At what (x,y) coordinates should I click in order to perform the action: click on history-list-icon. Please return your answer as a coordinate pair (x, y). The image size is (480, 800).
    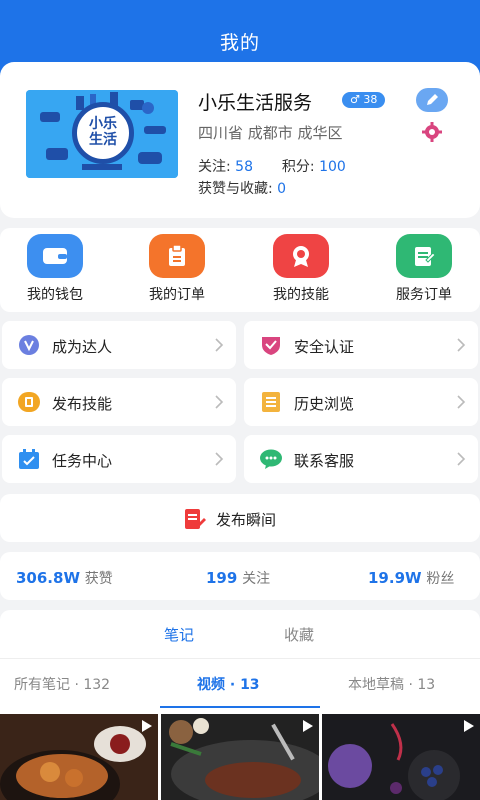
    Looking at the image, I should click on (271, 402).